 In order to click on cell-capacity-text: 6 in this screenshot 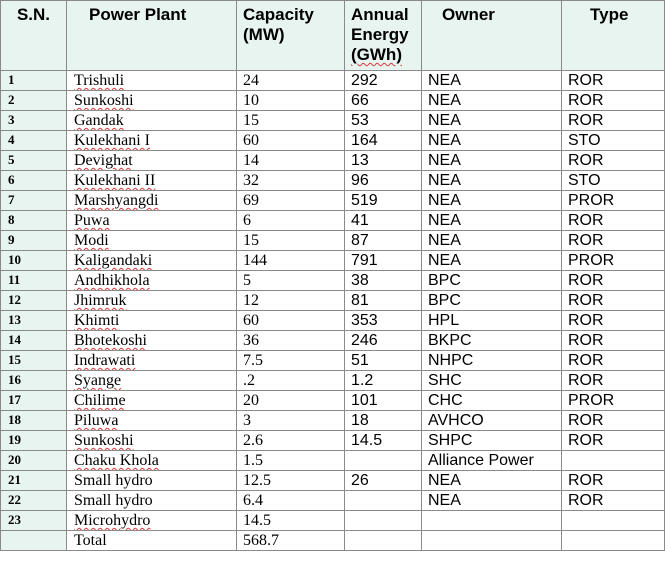, I will do `click(247, 220)`.